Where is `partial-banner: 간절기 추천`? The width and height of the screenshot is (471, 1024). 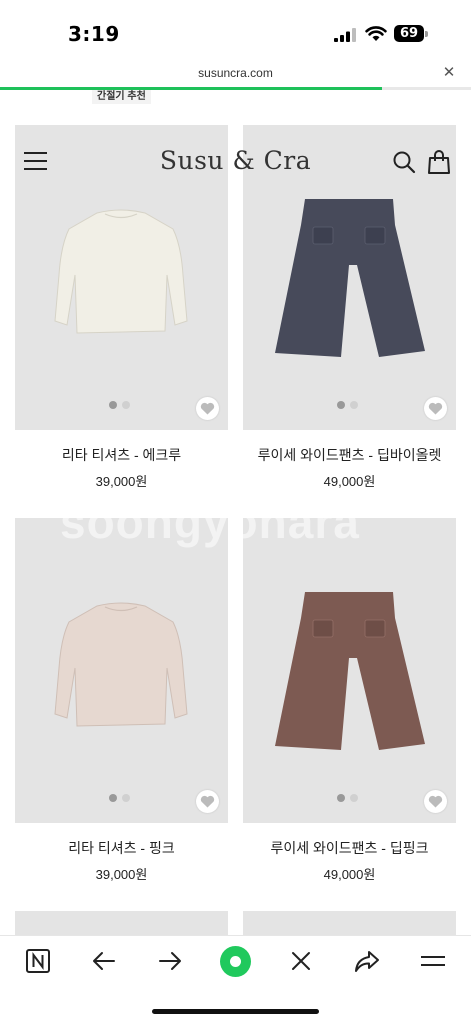
partial-banner: 간절기 추천 is located at coordinates (121, 97).